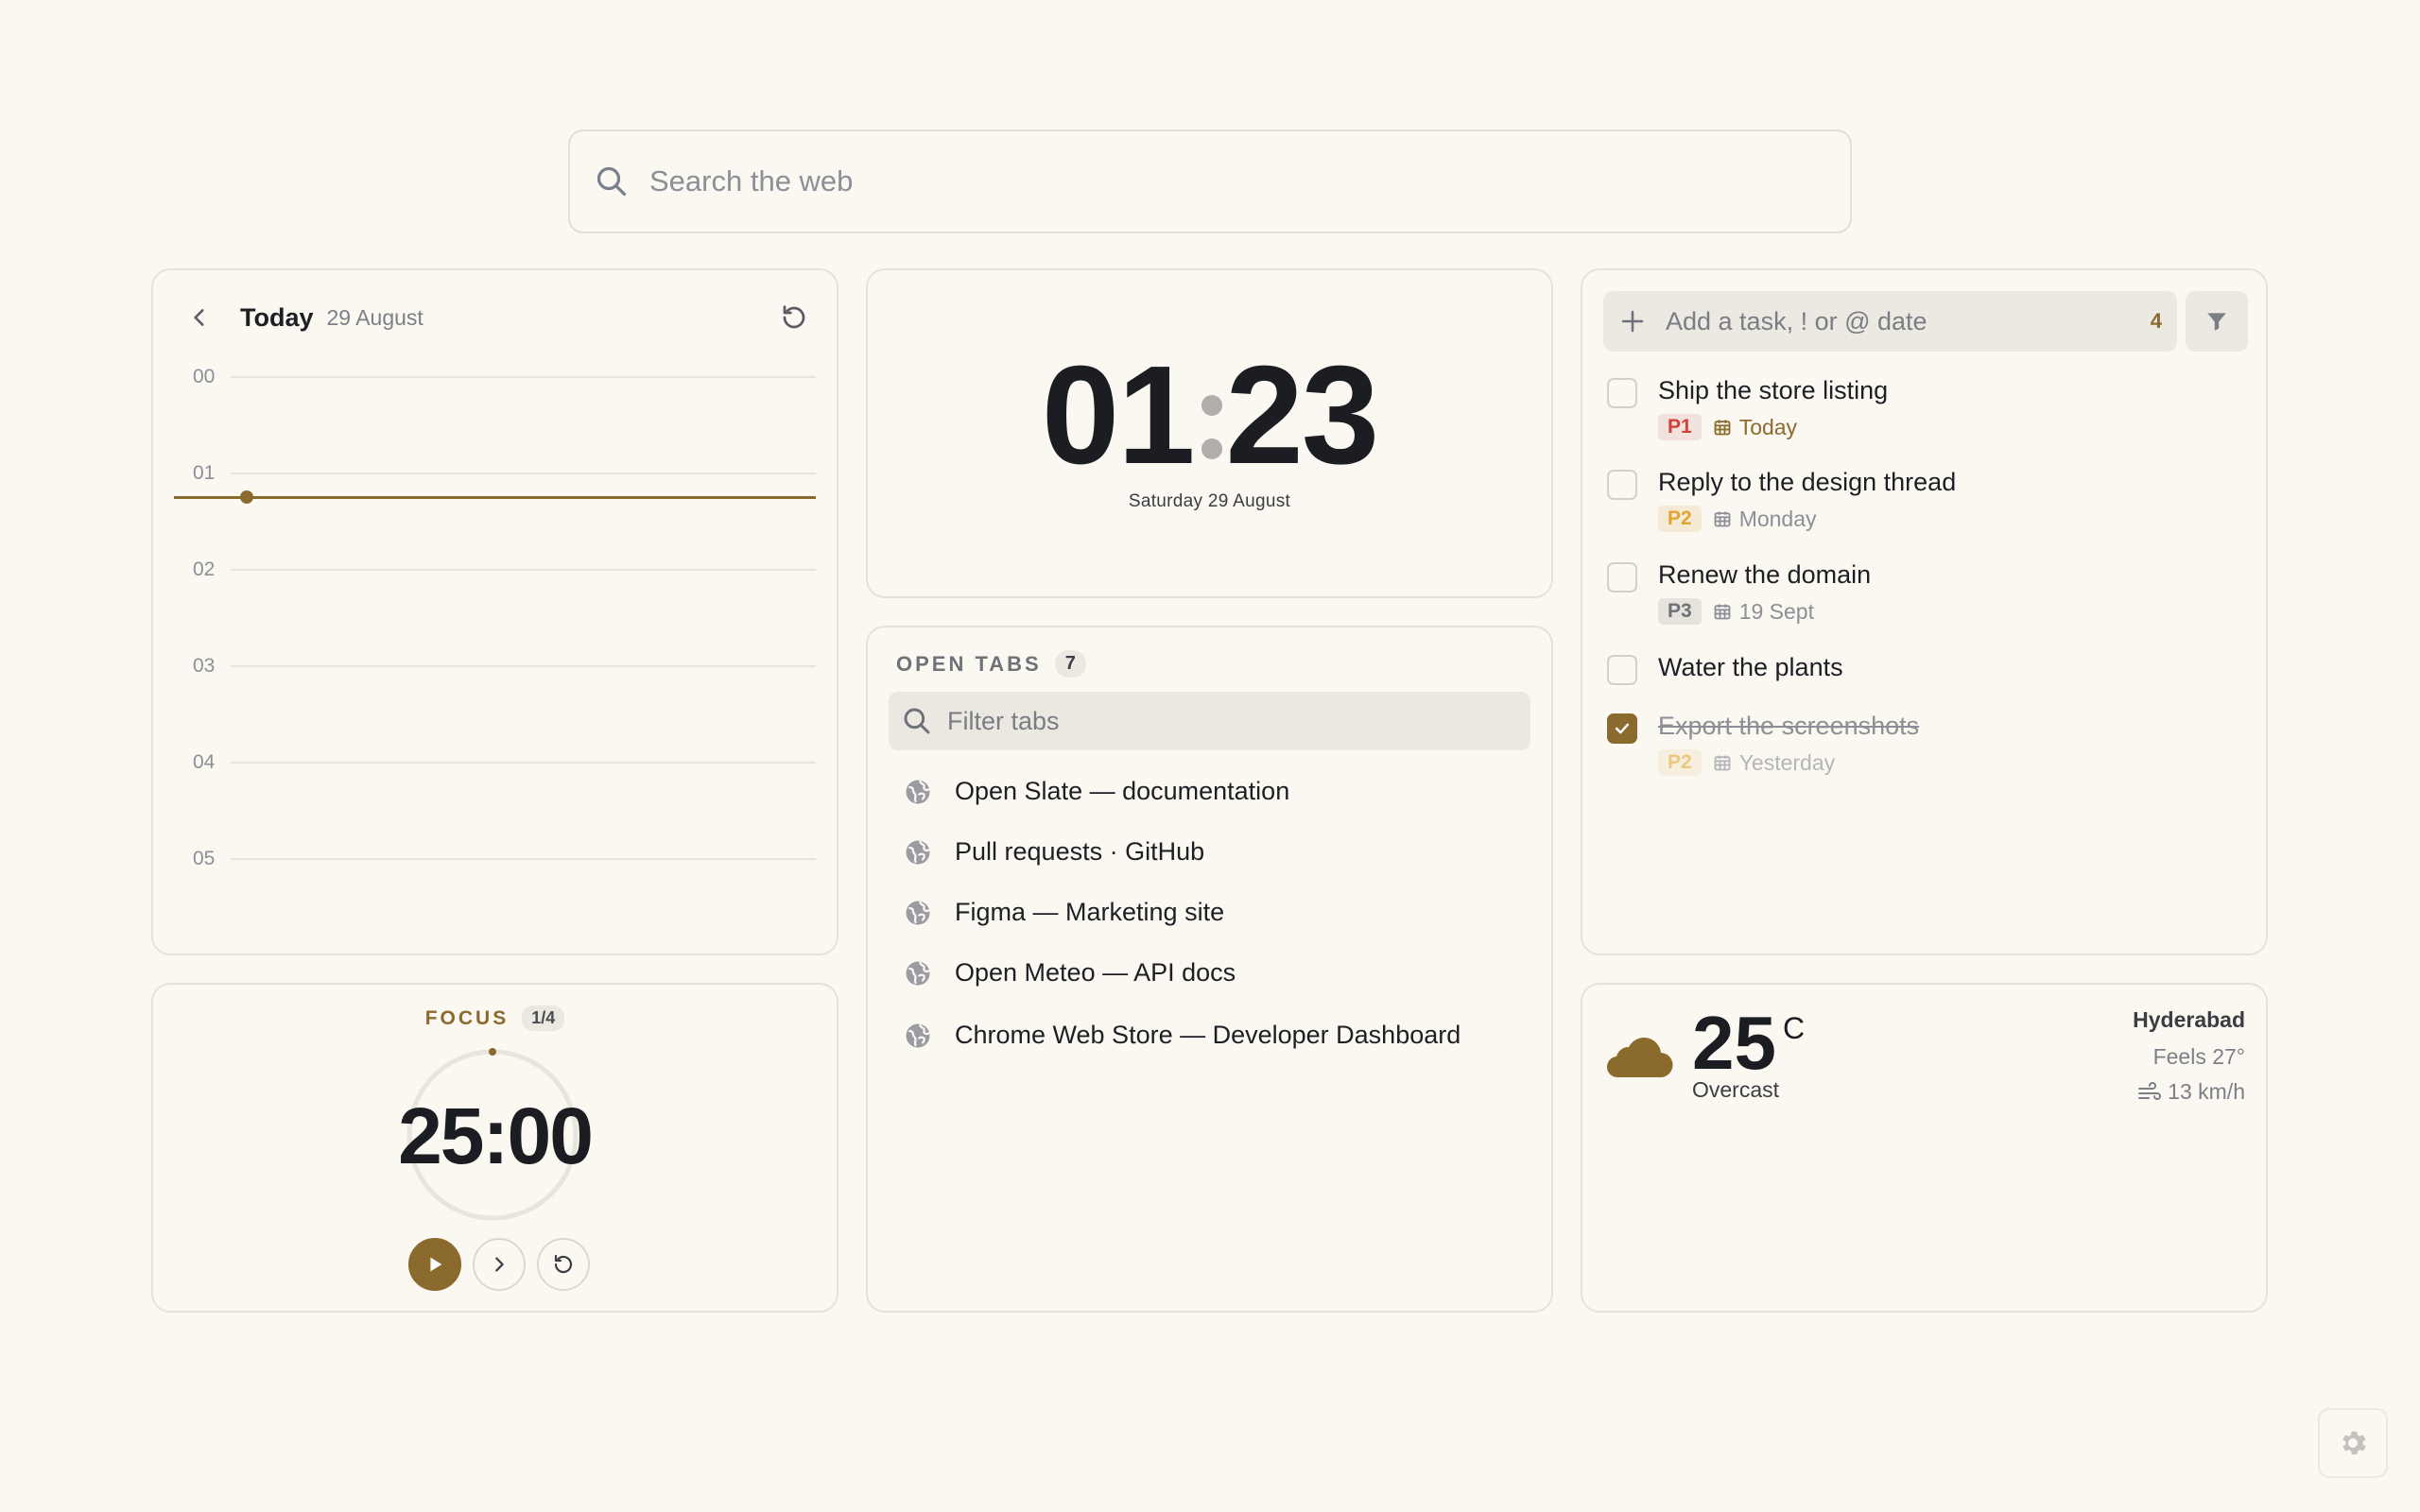 The image size is (2420, 1512). Describe the element at coordinates (1080, 851) in the screenshot. I see `tab-title: Pull requests · GitHub` at that location.